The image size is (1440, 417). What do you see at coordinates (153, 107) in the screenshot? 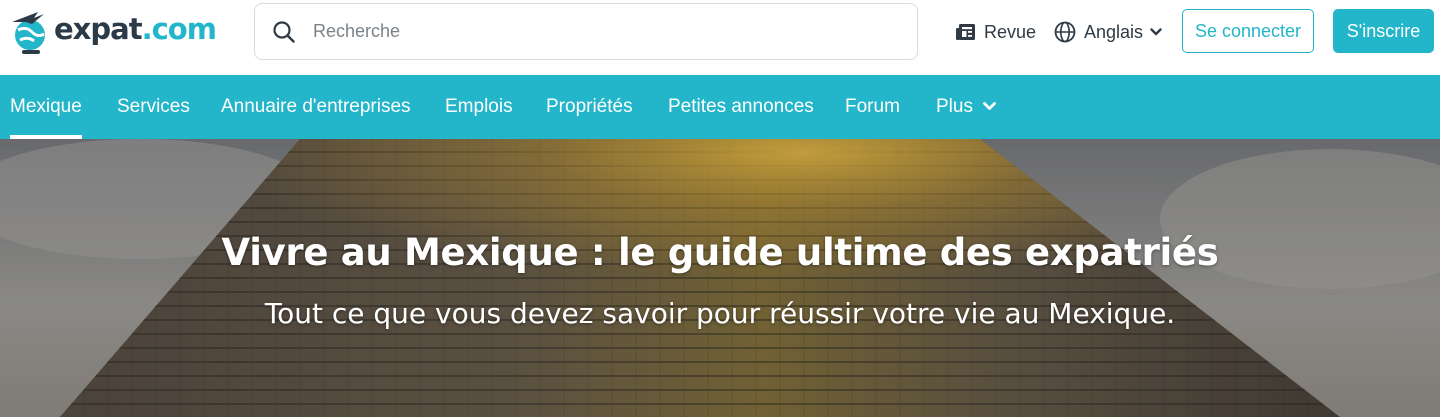
I see `nav-item-services: Services` at bounding box center [153, 107].